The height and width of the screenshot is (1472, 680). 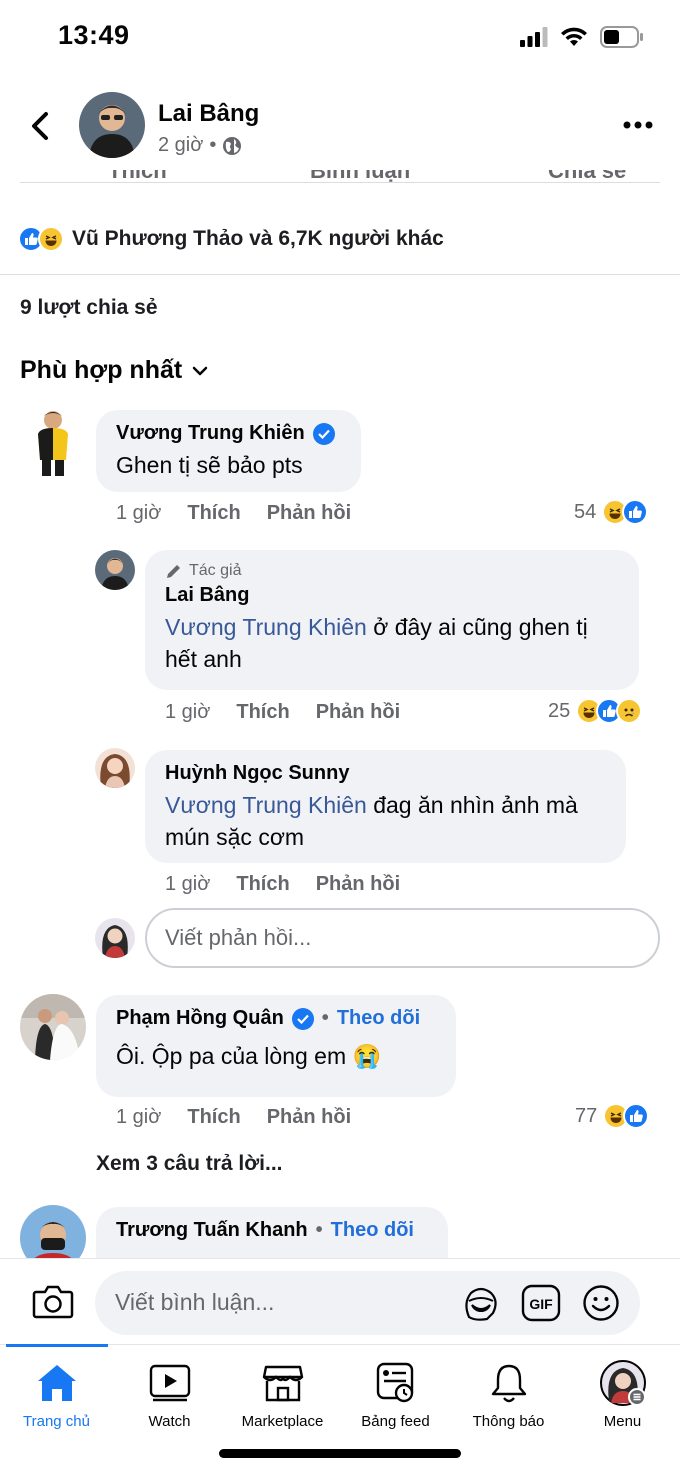 What do you see at coordinates (611, 512) in the screenshot?
I see `comment-reactions: 54` at bounding box center [611, 512].